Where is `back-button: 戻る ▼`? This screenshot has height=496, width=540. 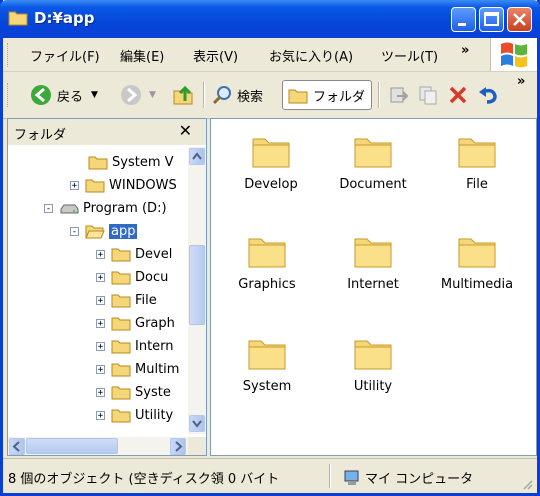
back-button: 戻る ▼ is located at coordinates (63, 95).